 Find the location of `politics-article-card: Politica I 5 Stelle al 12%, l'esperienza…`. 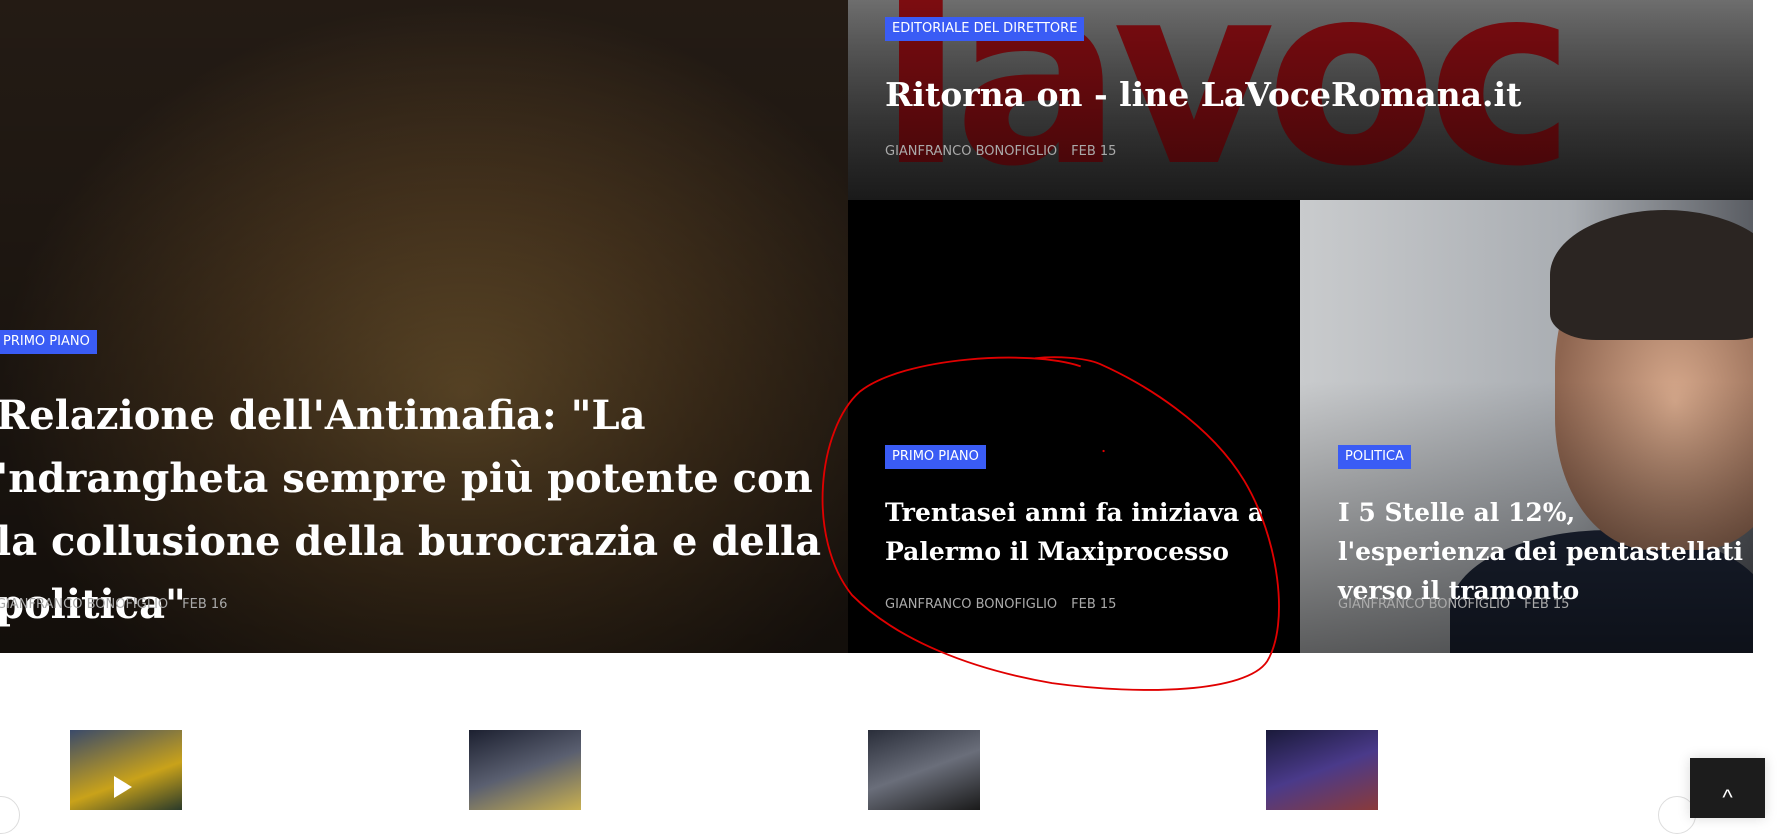

politics-article-card: Politica I 5 Stelle al 12%, l'esperienza… is located at coordinates (1526, 426).